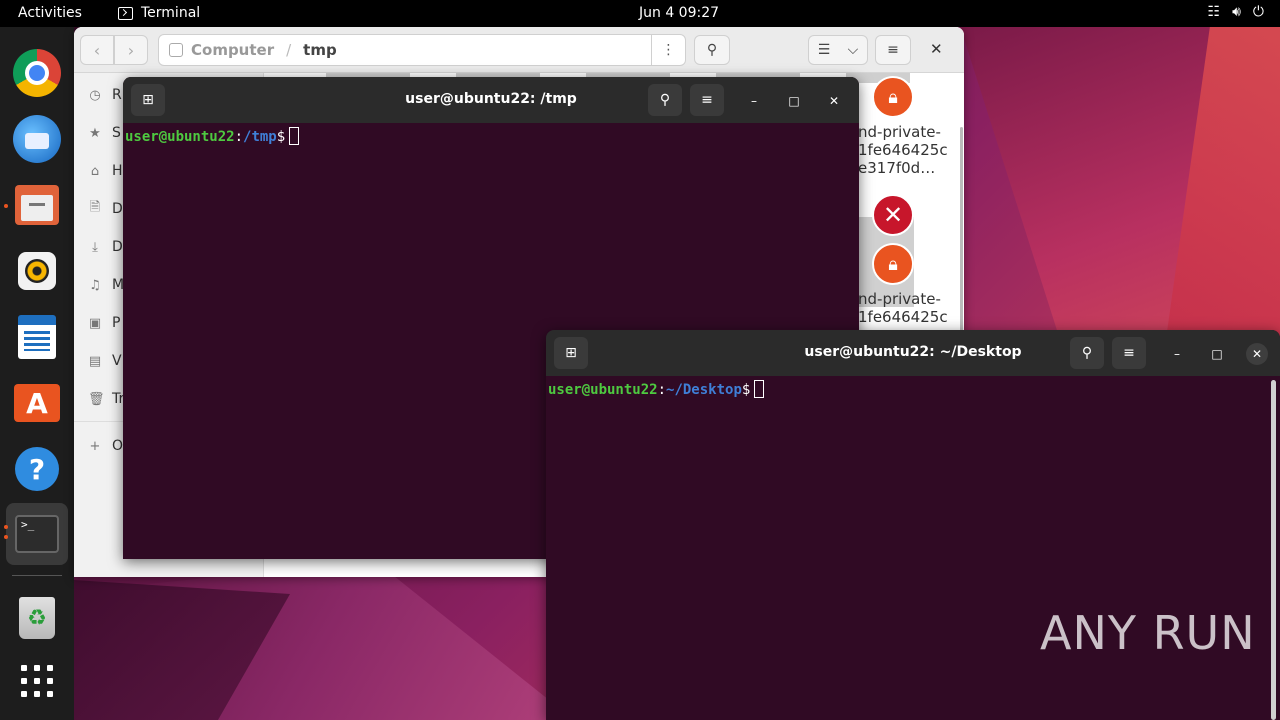  I want to click on file-item: nd-private- 1fe646425c, so click(903, 308).